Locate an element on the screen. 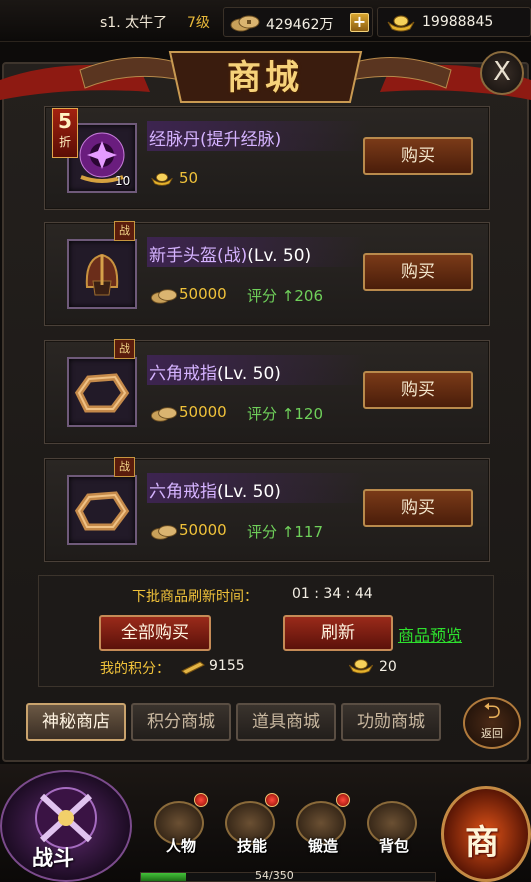 The height and width of the screenshot is (882, 531). product-preview-link: 商品预览 is located at coordinates (430, 634).